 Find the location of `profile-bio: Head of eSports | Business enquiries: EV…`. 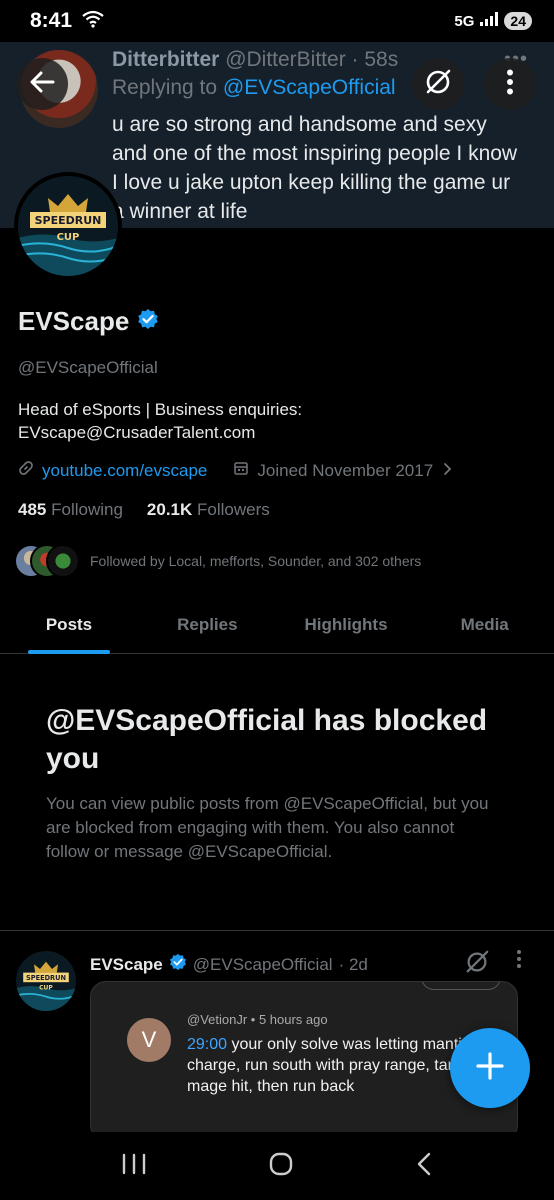

profile-bio: Head of eSports | Business enquiries: EV… is located at coordinates (160, 421).